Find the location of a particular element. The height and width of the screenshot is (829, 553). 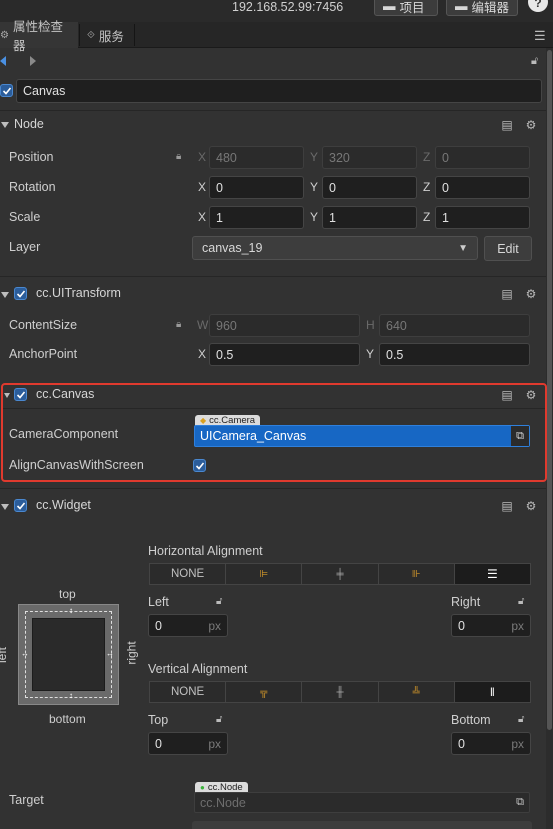

h-align-none-button: NONE is located at coordinates (188, 574).